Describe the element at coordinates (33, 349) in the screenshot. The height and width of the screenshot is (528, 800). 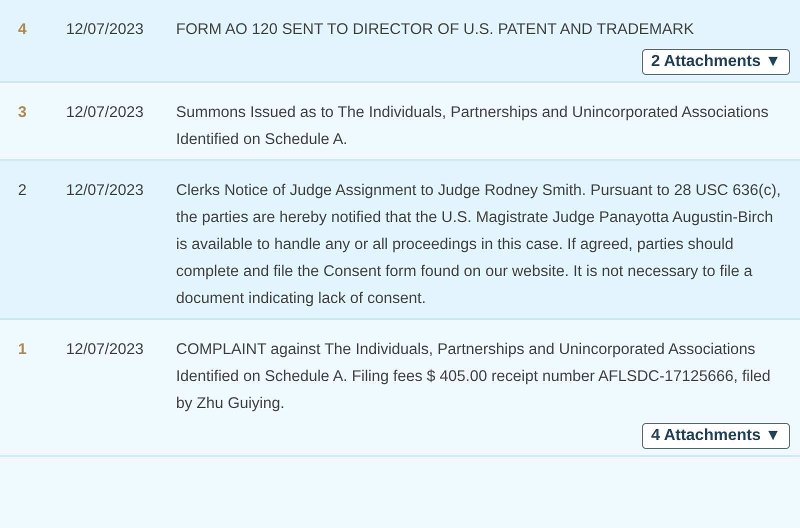
I see `entry-number-link: 1` at that location.